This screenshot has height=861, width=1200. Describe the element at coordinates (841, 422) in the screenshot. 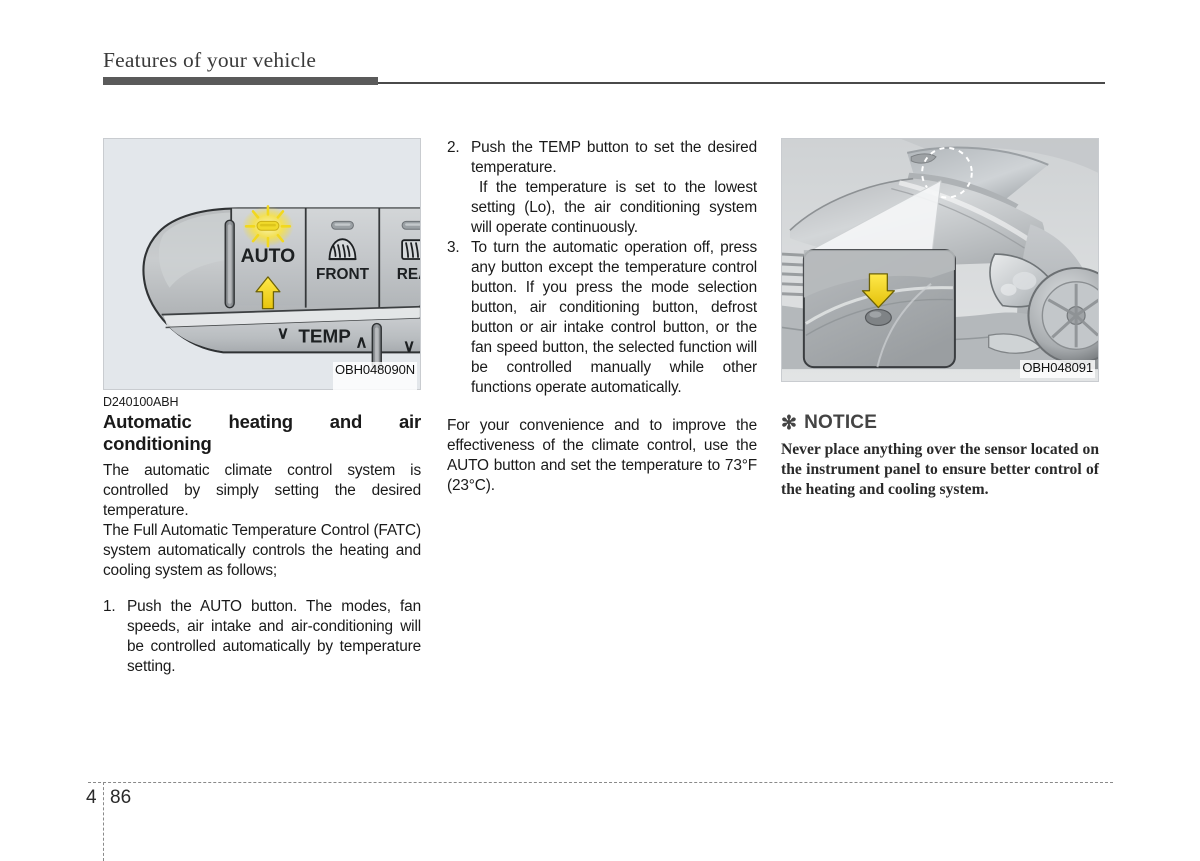

I see `notice-title-text: NOTICE` at that location.